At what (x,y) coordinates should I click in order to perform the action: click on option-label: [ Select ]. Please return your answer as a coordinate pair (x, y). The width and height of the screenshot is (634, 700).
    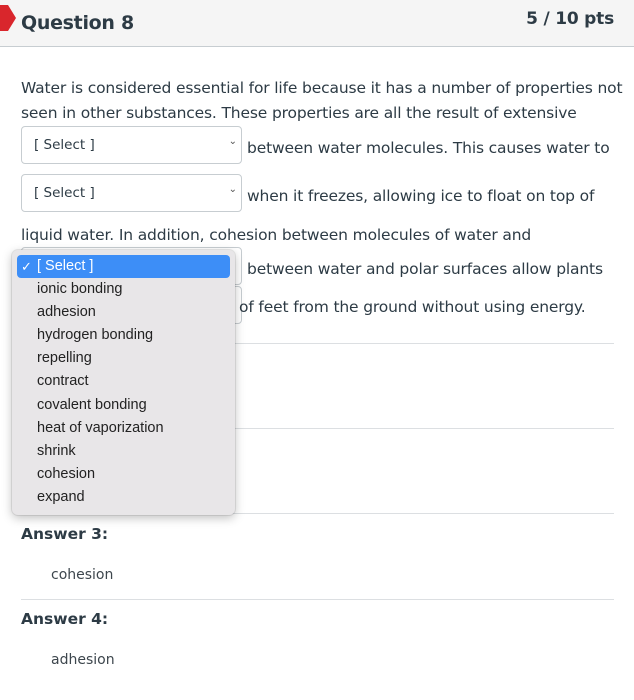
    Looking at the image, I should click on (65, 266).